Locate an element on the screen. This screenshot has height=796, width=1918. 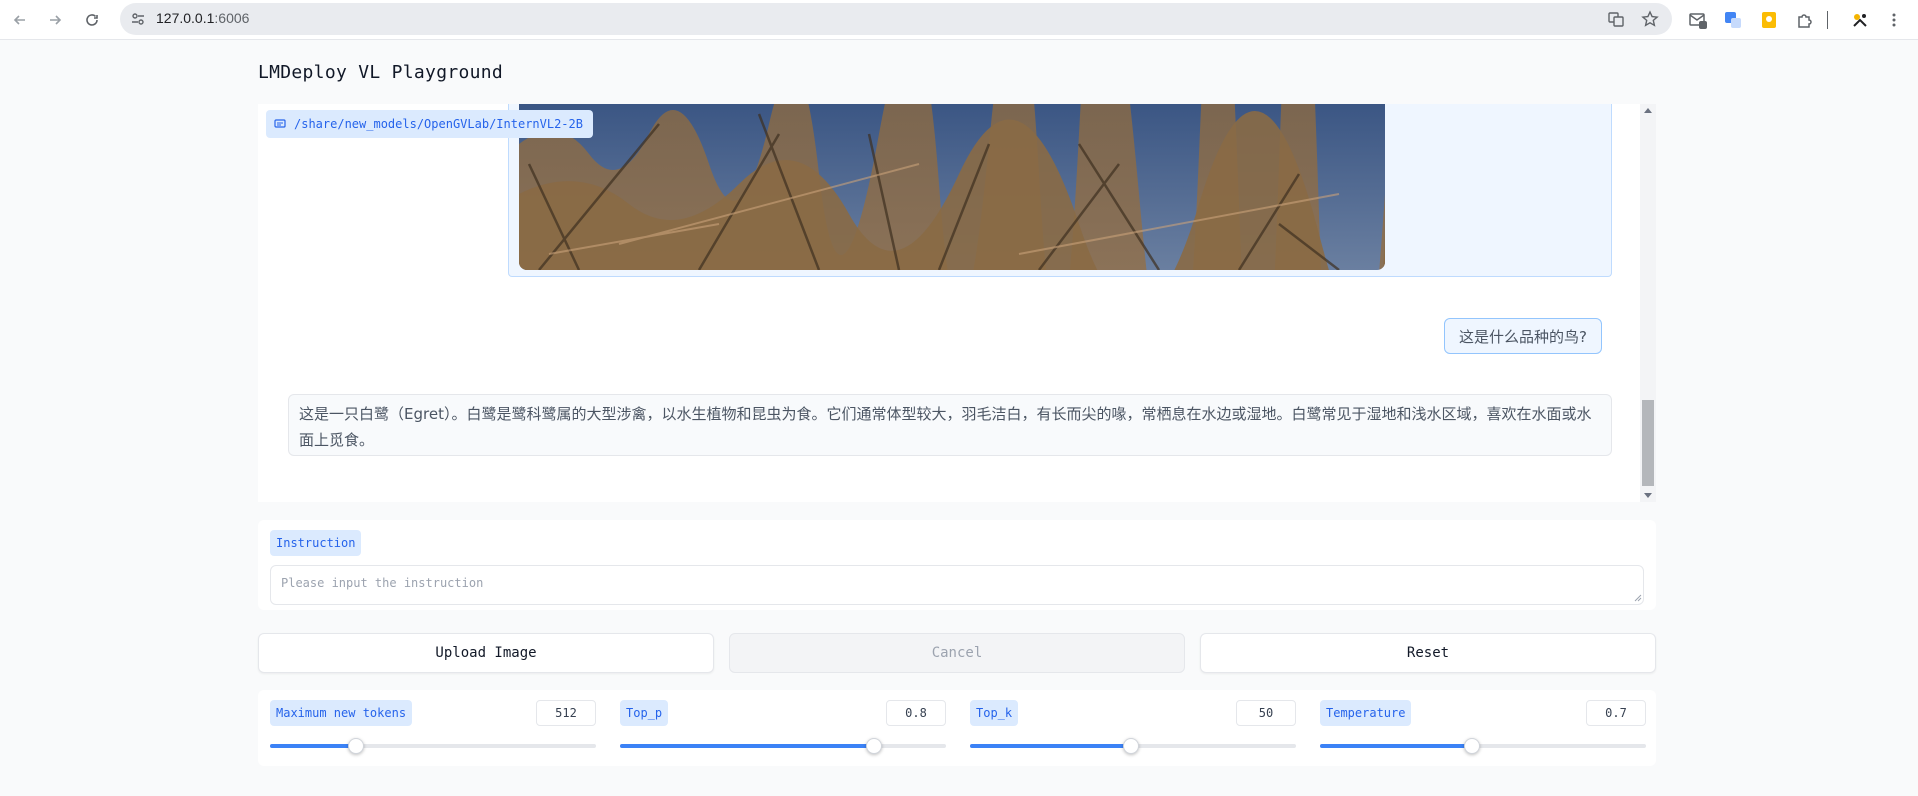
max-new-tokens-input is located at coordinates (566, 713).